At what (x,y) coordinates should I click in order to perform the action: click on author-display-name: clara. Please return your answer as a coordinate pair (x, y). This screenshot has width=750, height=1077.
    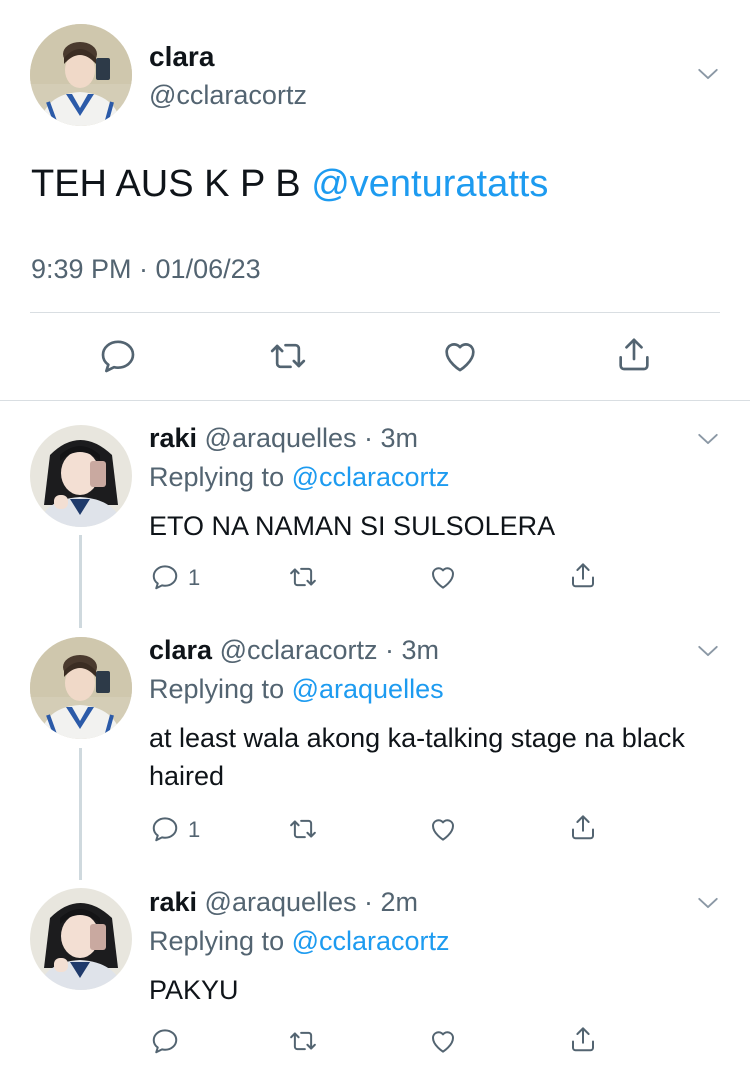
    Looking at the image, I should click on (181, 57).